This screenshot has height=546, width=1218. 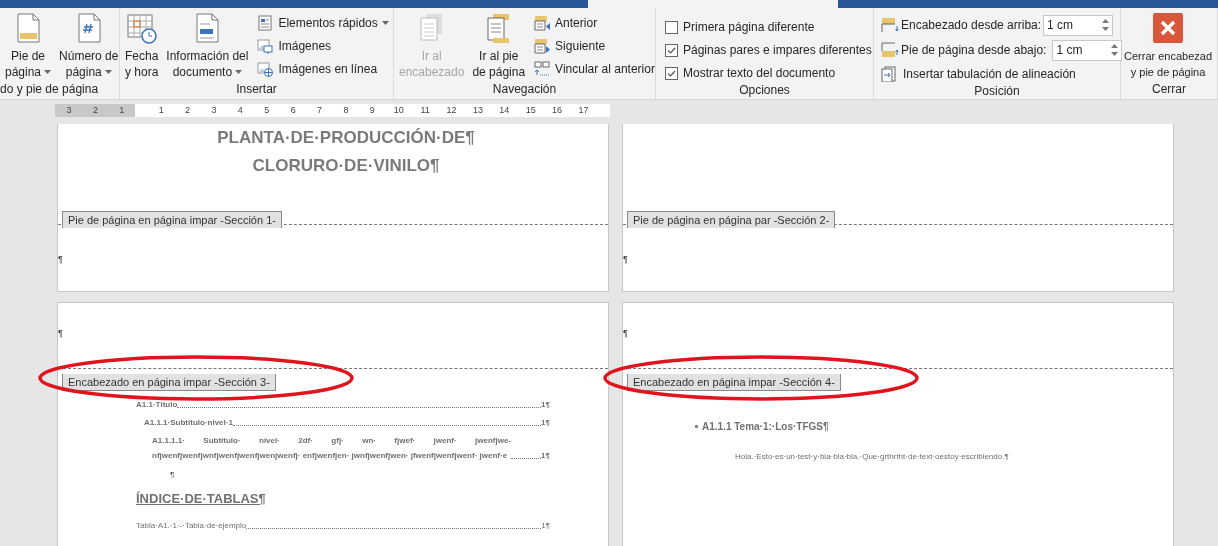 What do you see at coordinates (142, 46) in the screenshot?
I see `ribbon-button: Fecha y hora` at bounding box center [142, 46].